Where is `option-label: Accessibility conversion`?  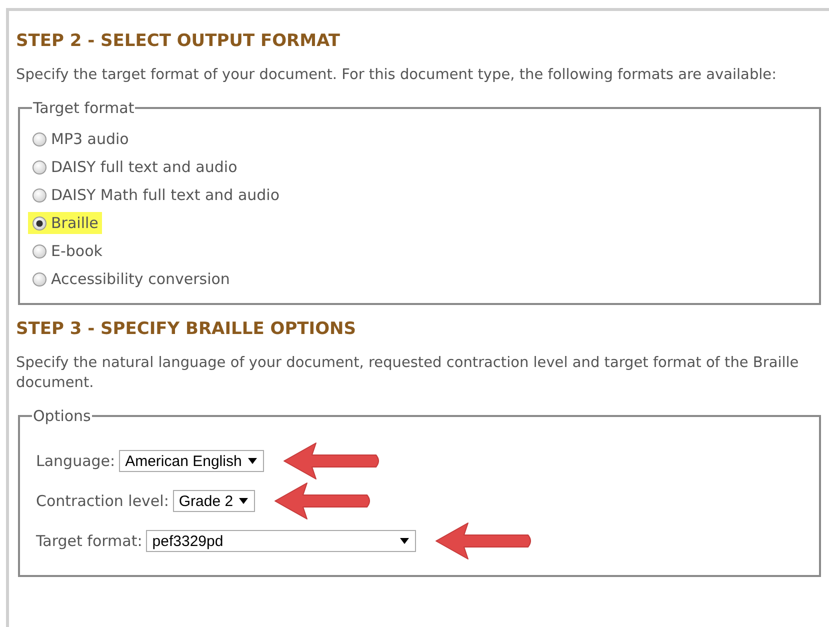 option-label: Accessibility conversion is located at coordinates (140, 279).